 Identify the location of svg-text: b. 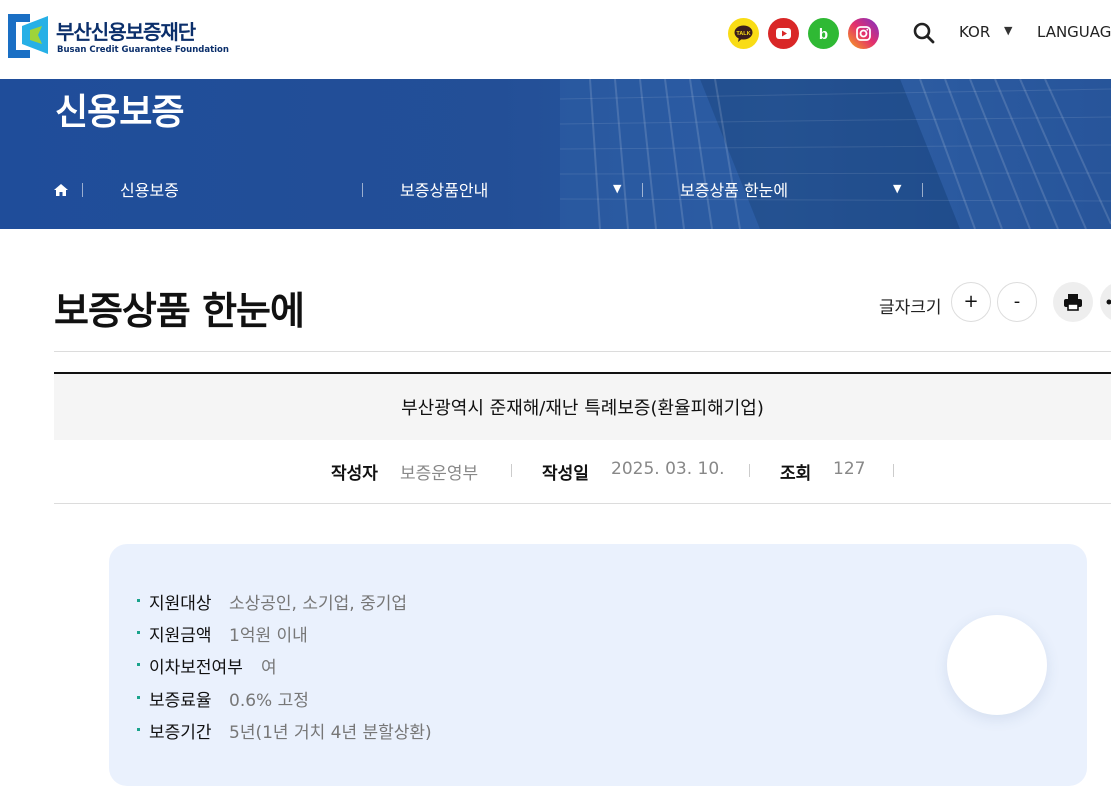
(823, 34).